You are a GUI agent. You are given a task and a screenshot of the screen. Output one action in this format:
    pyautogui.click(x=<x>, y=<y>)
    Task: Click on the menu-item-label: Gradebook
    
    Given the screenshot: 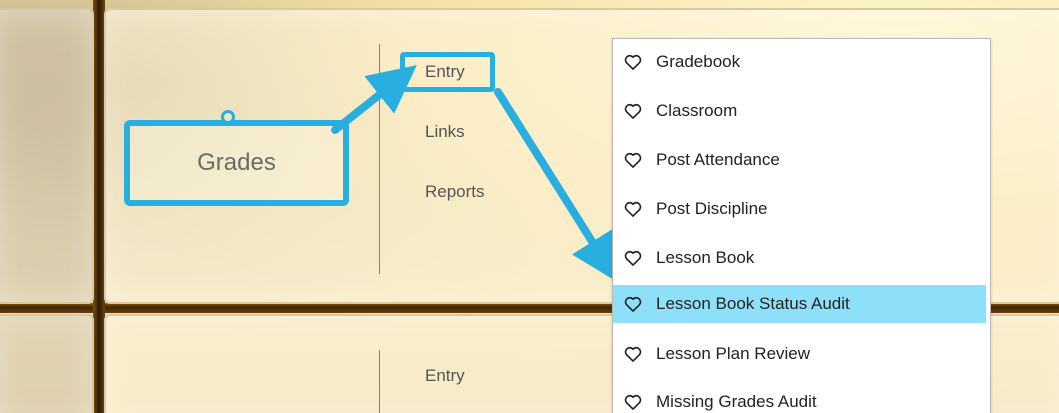 What is the action you would take?
    pyautogui.click(x=698, y=61)
    